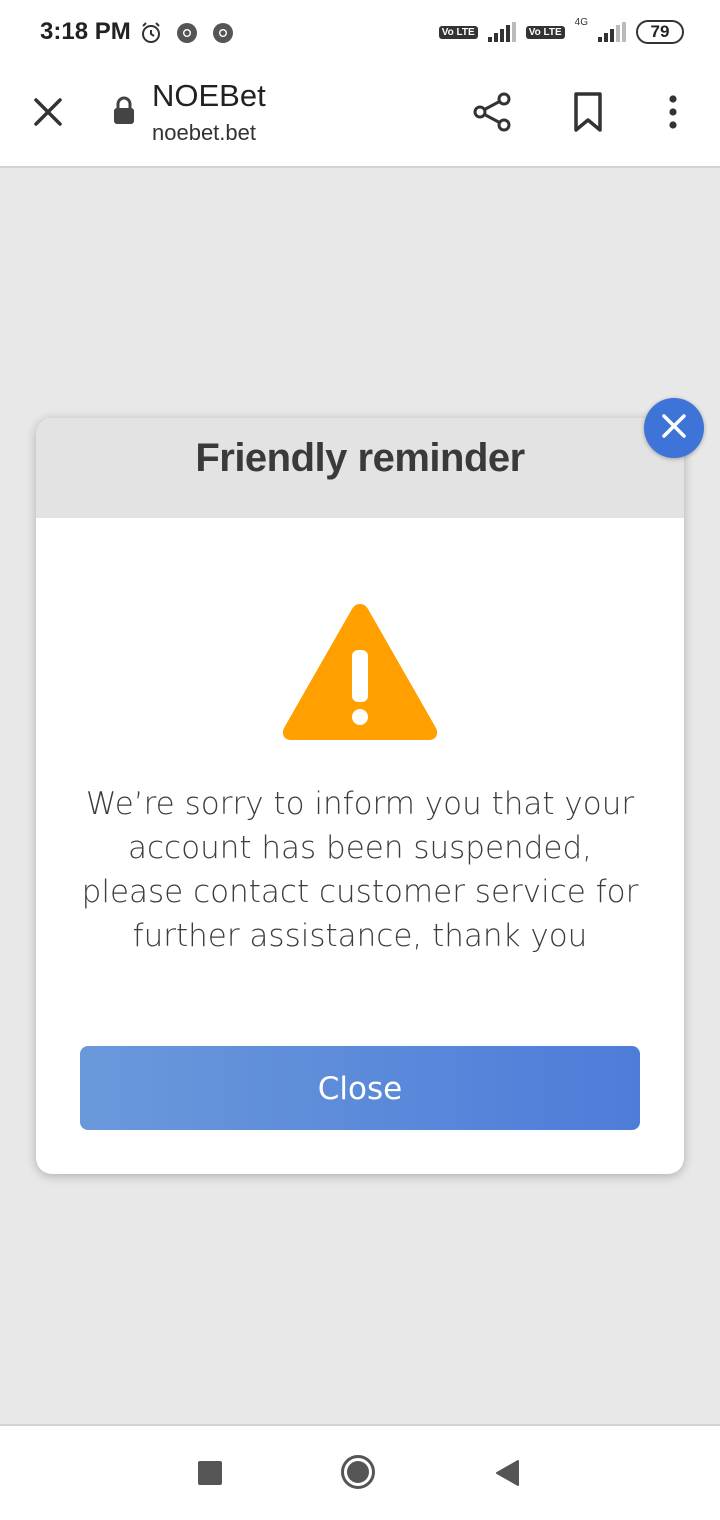 The image size is (720, 1520). I want to click on site-title: NOEBet, so click(209, 95).